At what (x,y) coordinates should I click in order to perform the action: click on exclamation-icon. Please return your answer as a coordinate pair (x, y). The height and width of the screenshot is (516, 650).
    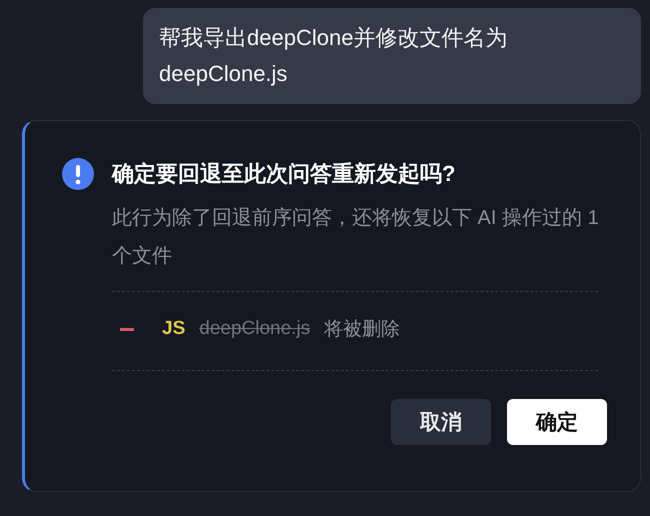
    Looking at the image, I should click on (78, 174).